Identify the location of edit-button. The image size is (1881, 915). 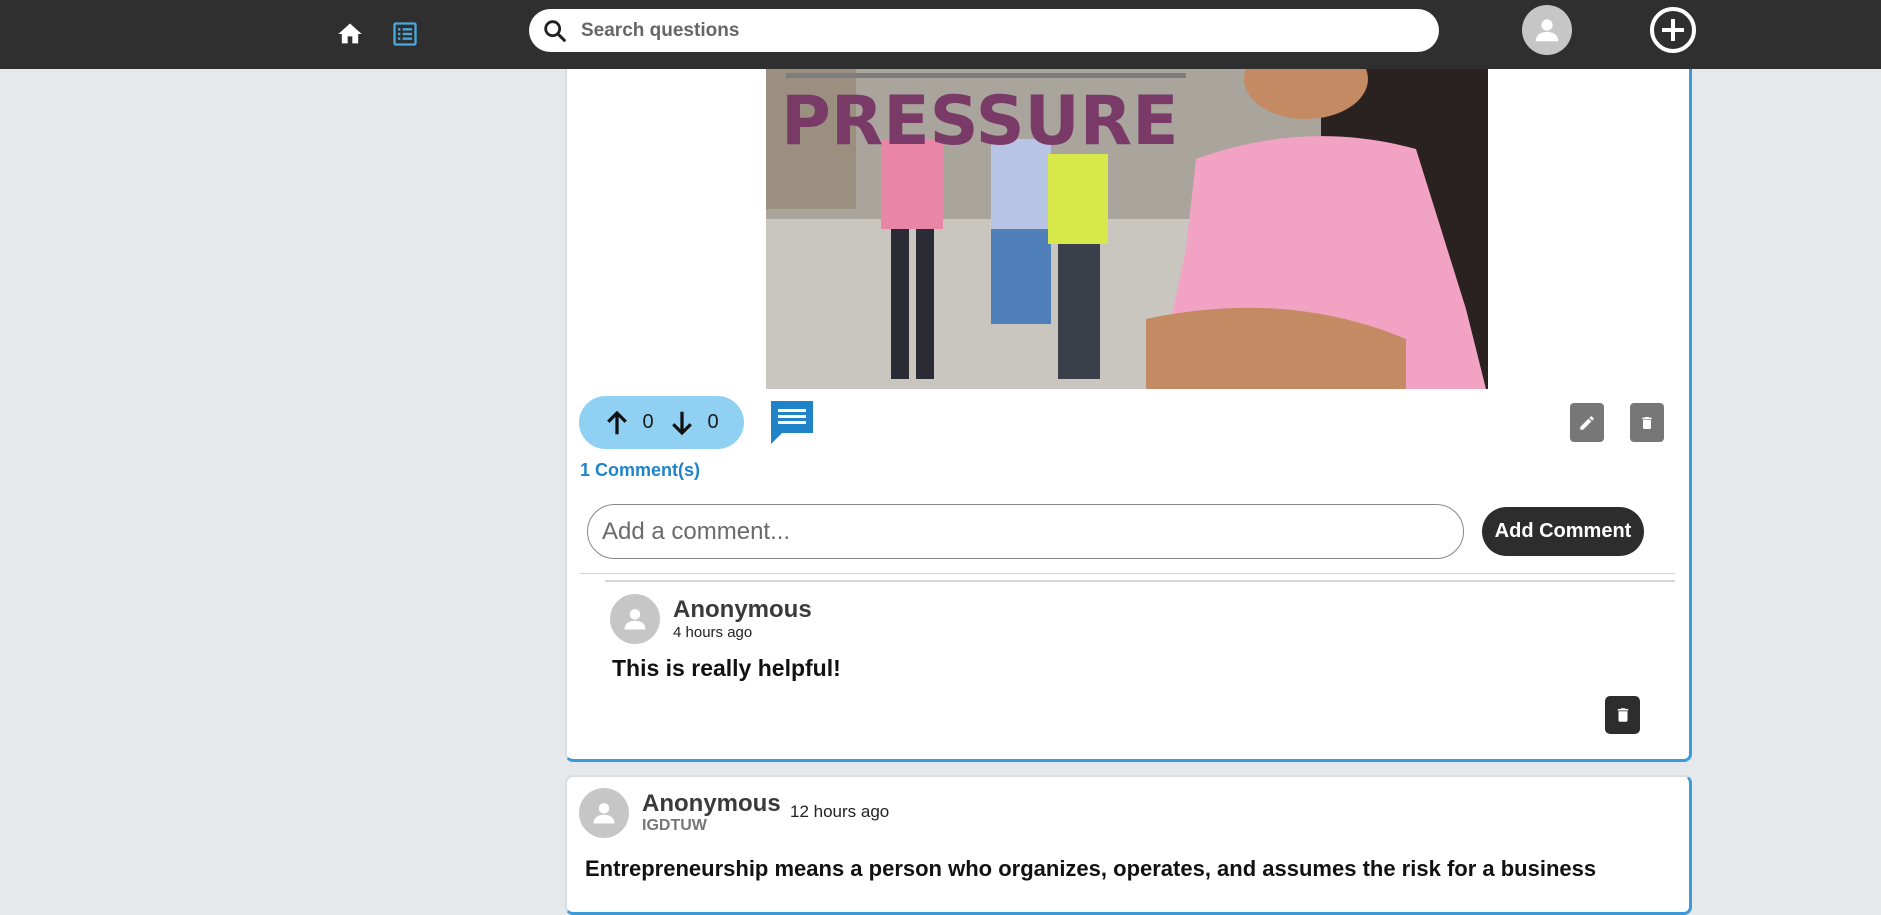
(1587, 422).